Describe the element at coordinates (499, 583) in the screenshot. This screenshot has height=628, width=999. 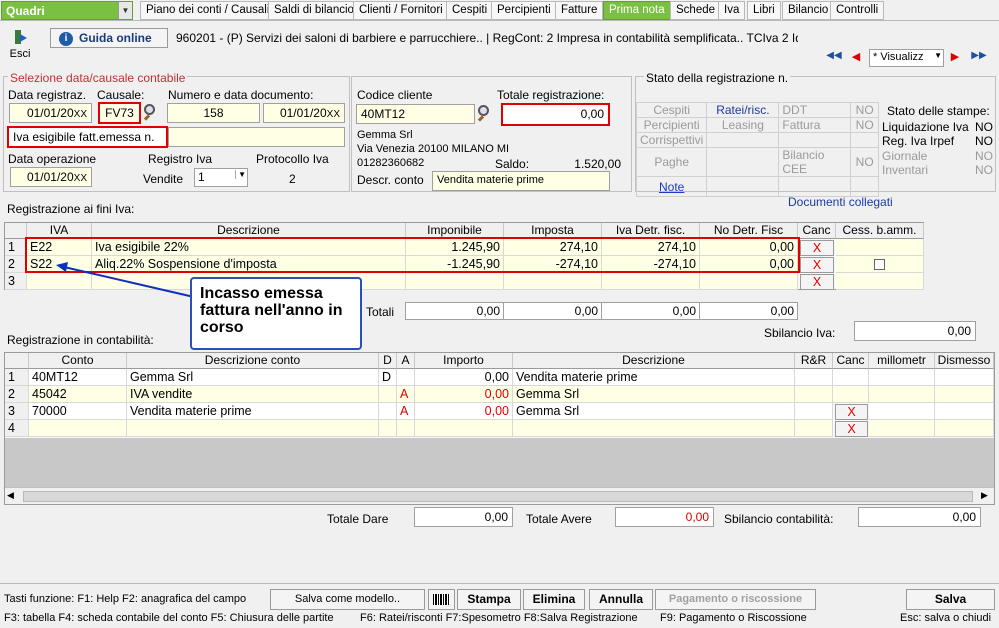
I see `bottom-divider` at that location.